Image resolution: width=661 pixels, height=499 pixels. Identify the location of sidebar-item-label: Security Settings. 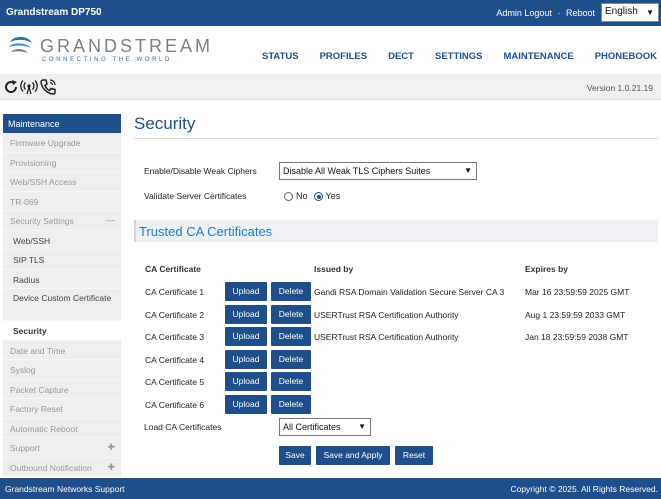
(42, 221).